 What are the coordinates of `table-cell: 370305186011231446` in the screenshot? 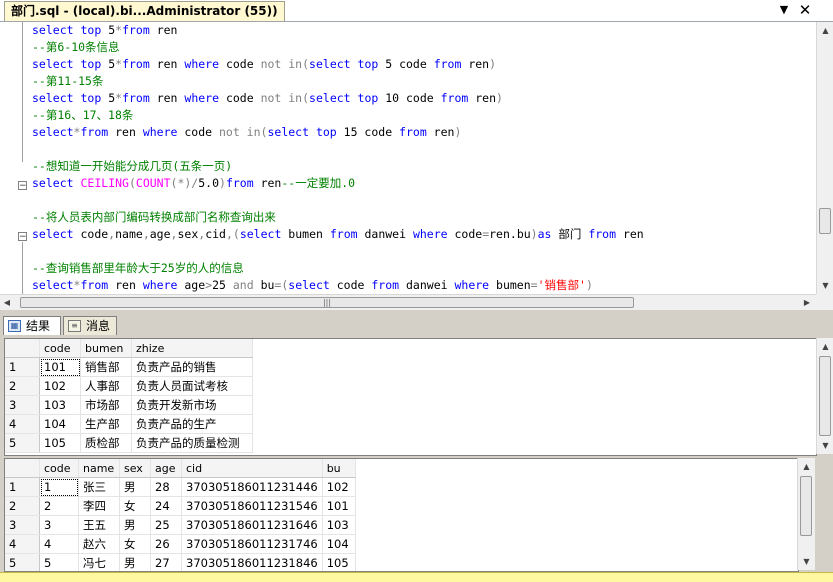 It's located at (252, 487).